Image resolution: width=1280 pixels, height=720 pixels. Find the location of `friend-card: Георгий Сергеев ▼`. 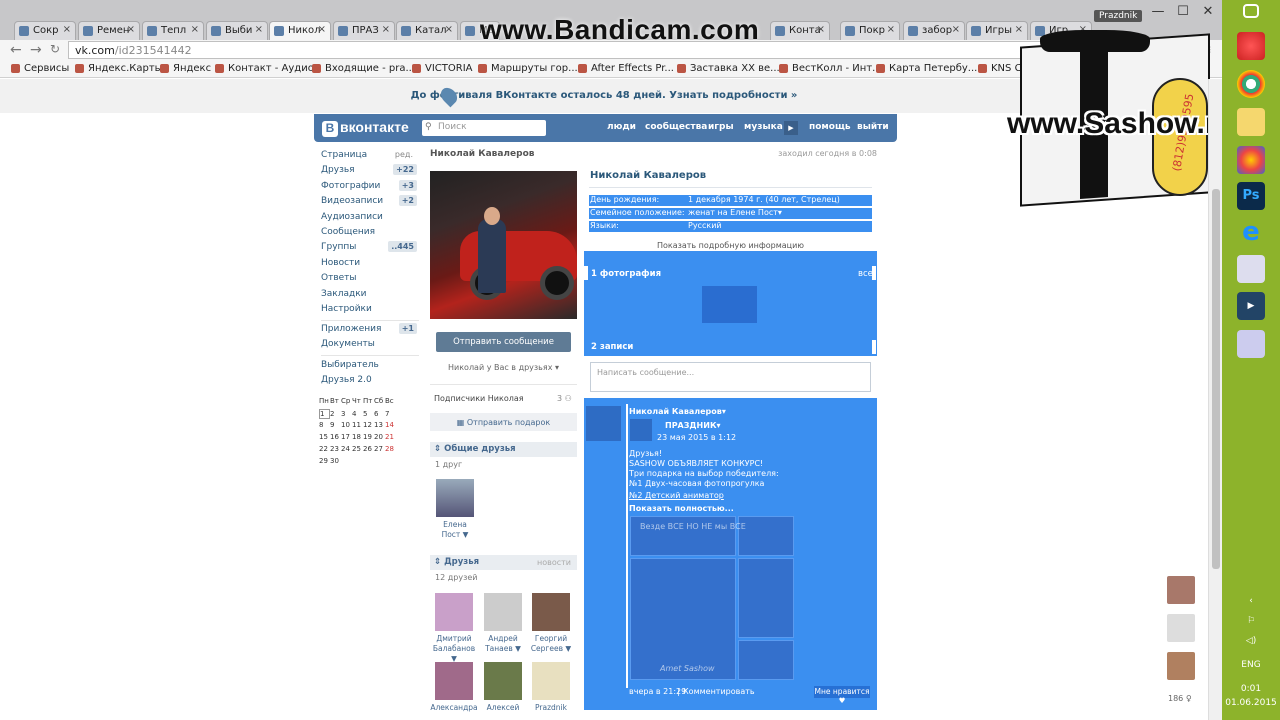

friend-card: Георгий Сергеев ▼ is located at coordinates (551, 623).